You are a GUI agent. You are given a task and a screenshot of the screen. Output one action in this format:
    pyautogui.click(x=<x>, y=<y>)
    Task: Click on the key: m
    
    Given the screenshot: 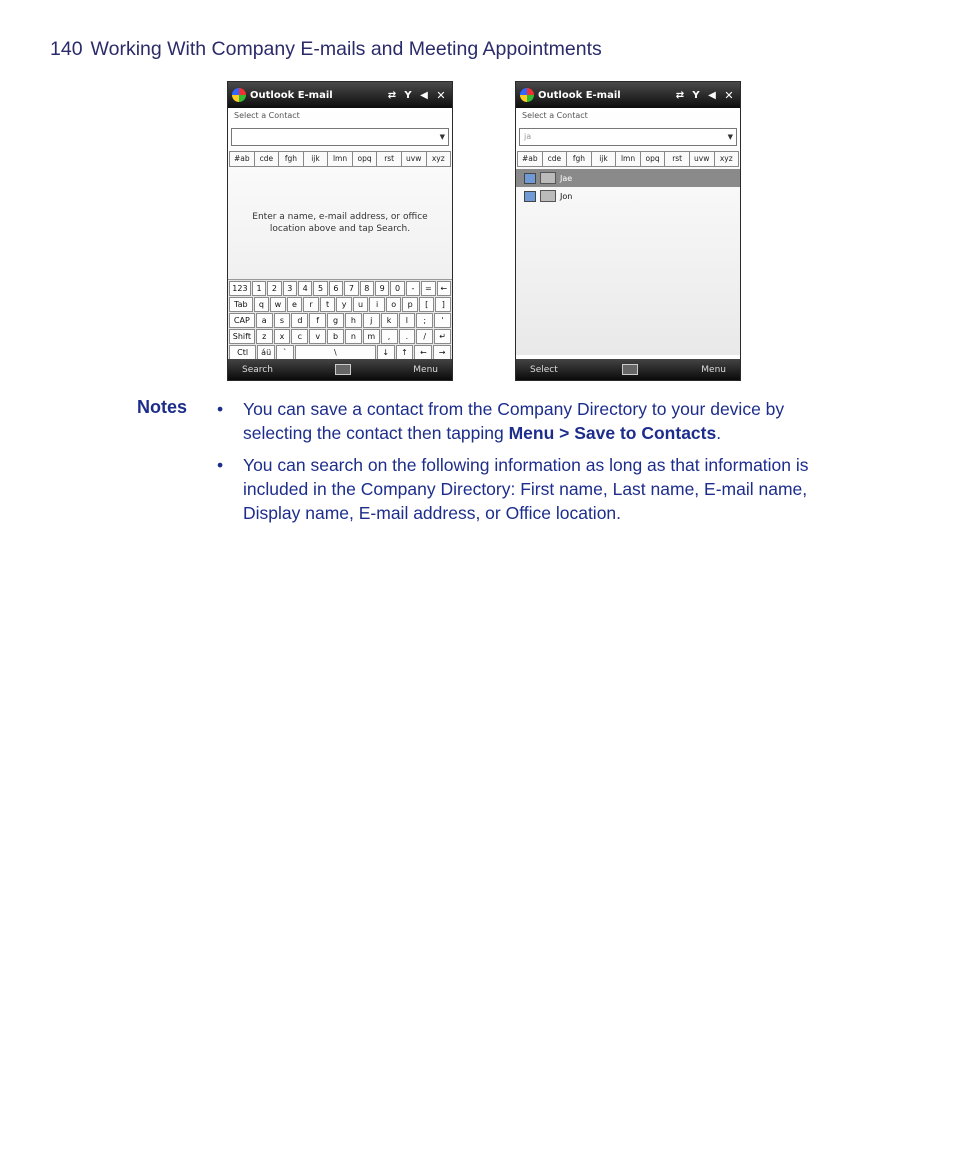 What is the action you would take?
    pyautogui.click(x=371, y=336)
    